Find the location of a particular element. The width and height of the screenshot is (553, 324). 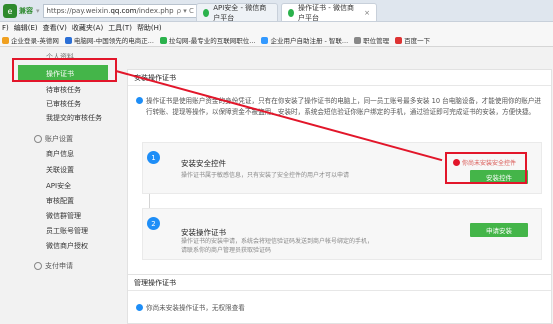

menu-tools: 工具(T) is located at coordinates (120, 28).